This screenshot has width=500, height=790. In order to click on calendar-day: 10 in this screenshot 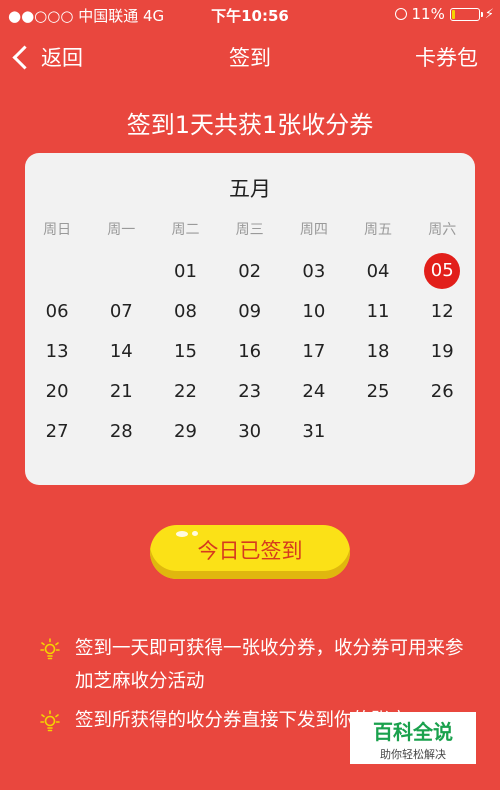, I will do `click(314, 311)`.